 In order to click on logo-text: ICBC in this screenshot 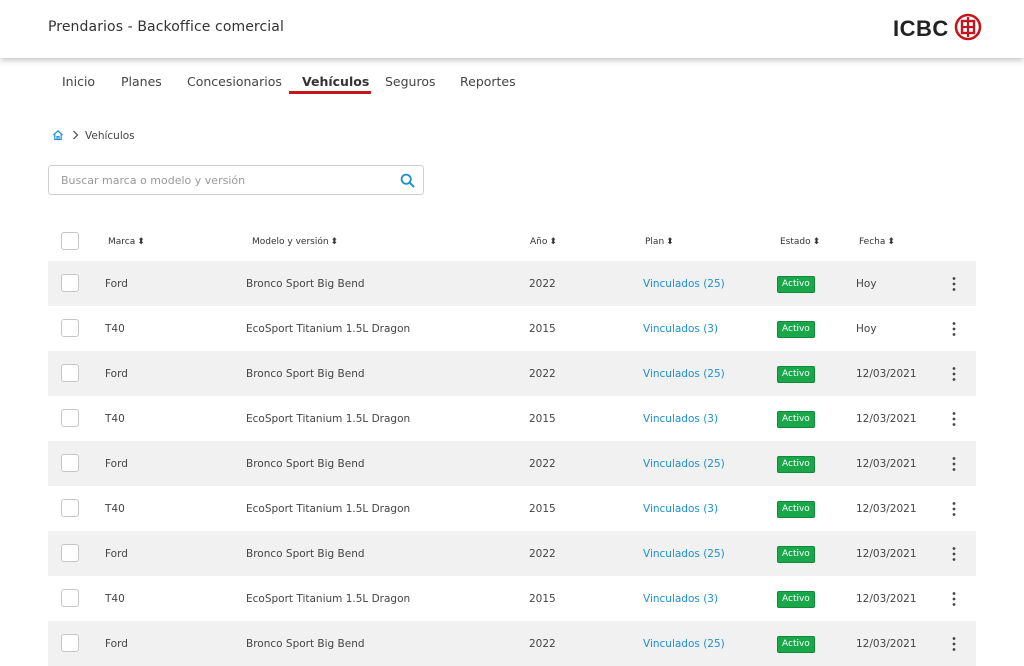, I will do `click(921, 28)`.